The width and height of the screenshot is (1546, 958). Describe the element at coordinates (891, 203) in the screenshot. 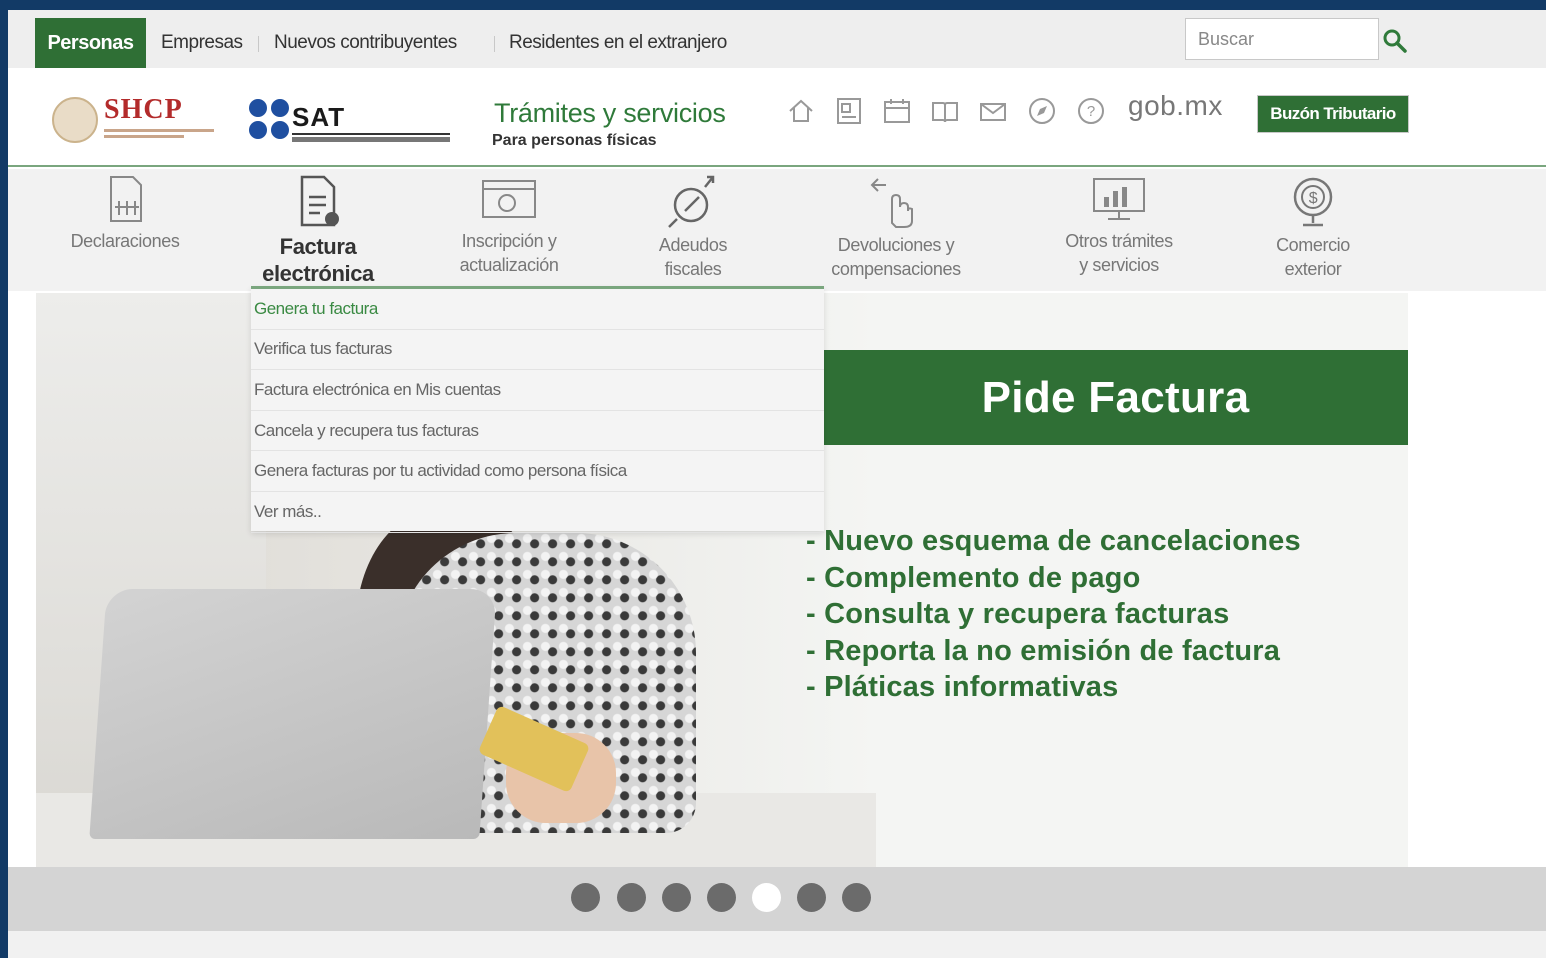

I see `devoluciones-icon` at that location.